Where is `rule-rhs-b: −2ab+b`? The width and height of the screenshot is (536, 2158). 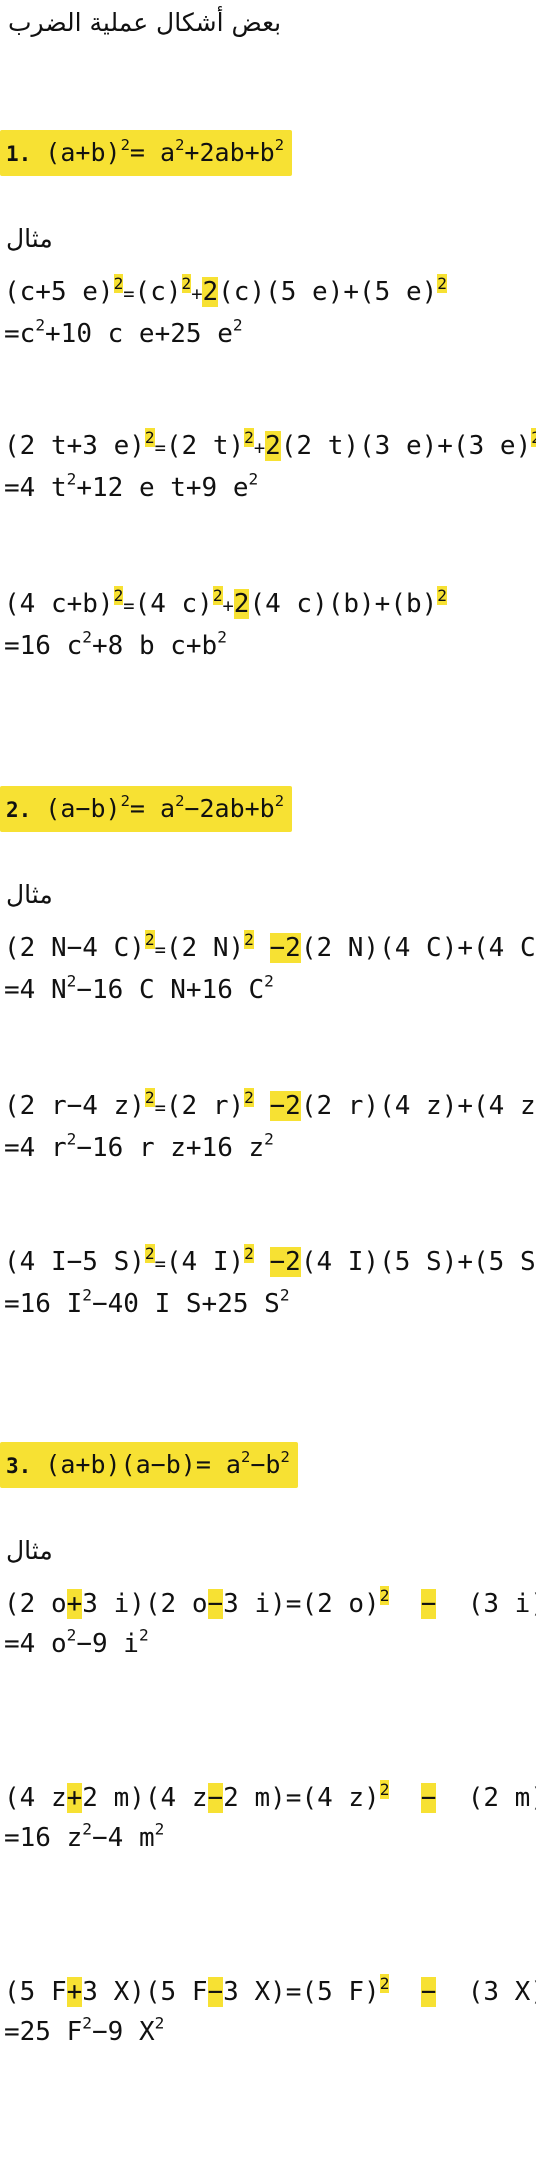 rule-rhs-b: −2ab+b is located at coordinates (229, 808).